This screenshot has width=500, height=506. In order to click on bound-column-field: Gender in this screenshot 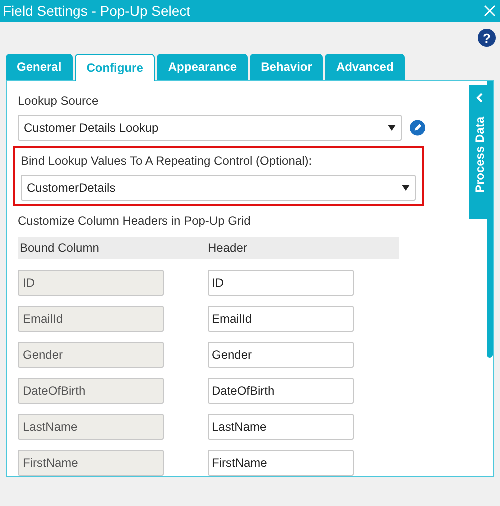, I will do `click(91, 355)`.